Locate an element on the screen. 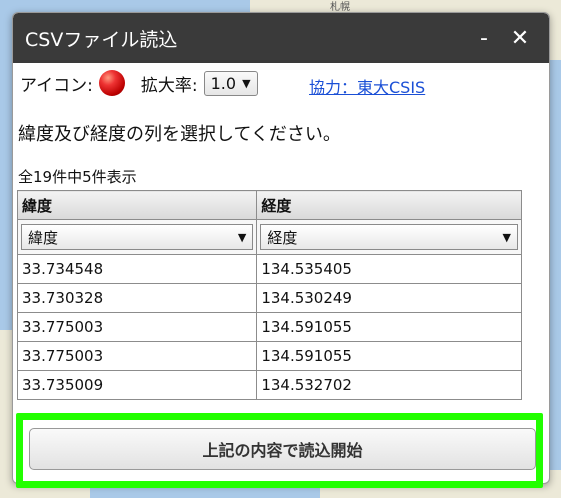  table-row: 33.735009 134.532702 is located at coordinates (269, 385).